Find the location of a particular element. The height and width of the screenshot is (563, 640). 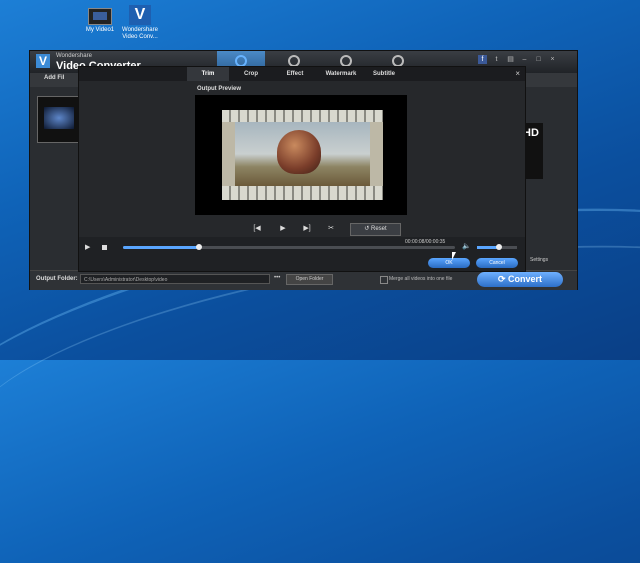

twitter-icon: t is located at coordinates (496, 59).